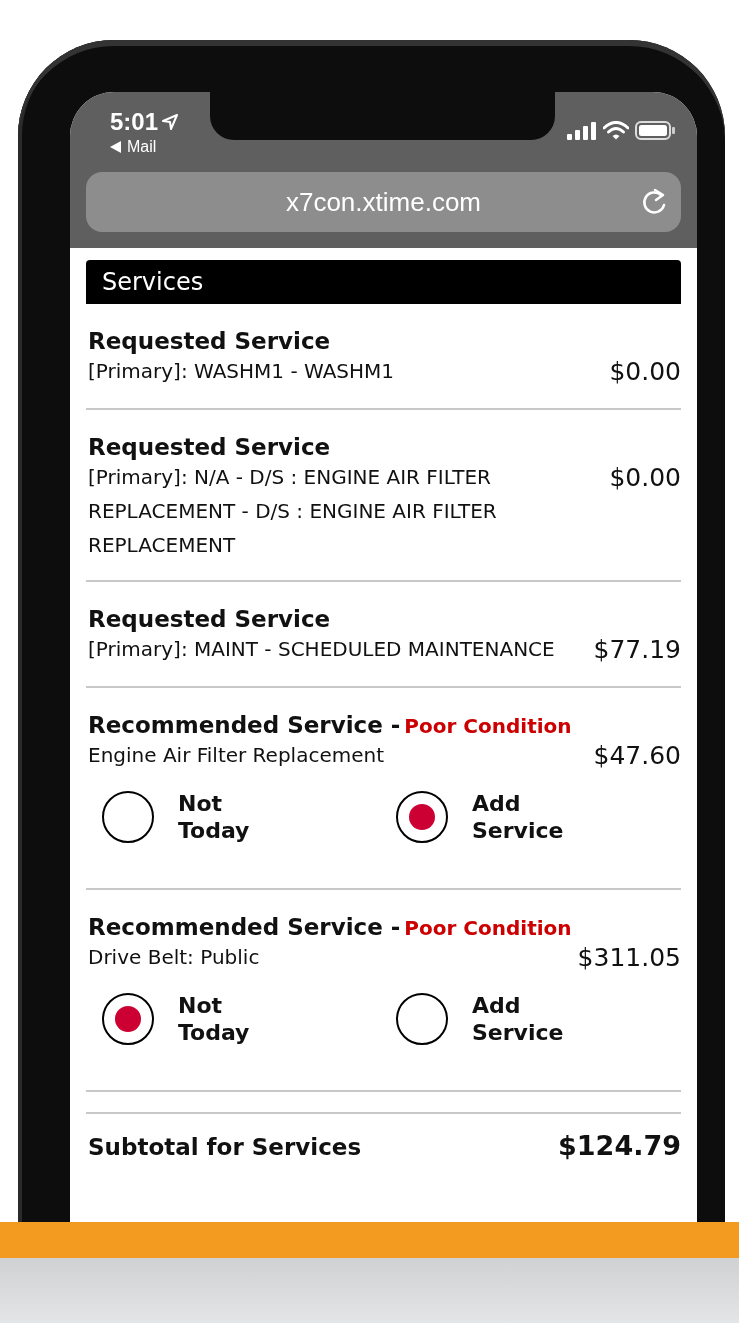 This screenshot has height=1323, width=739. I want to click on service-description: [Primary]: WASHM1 - WASHM1, so click(241, 371).